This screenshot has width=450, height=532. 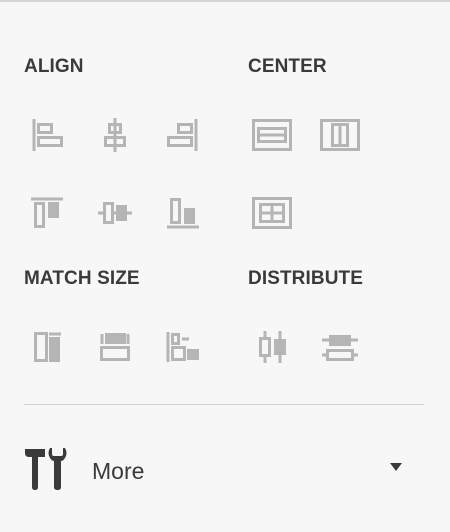 I want to click on distribute-horizontal-button, so click(x=272, y=347).